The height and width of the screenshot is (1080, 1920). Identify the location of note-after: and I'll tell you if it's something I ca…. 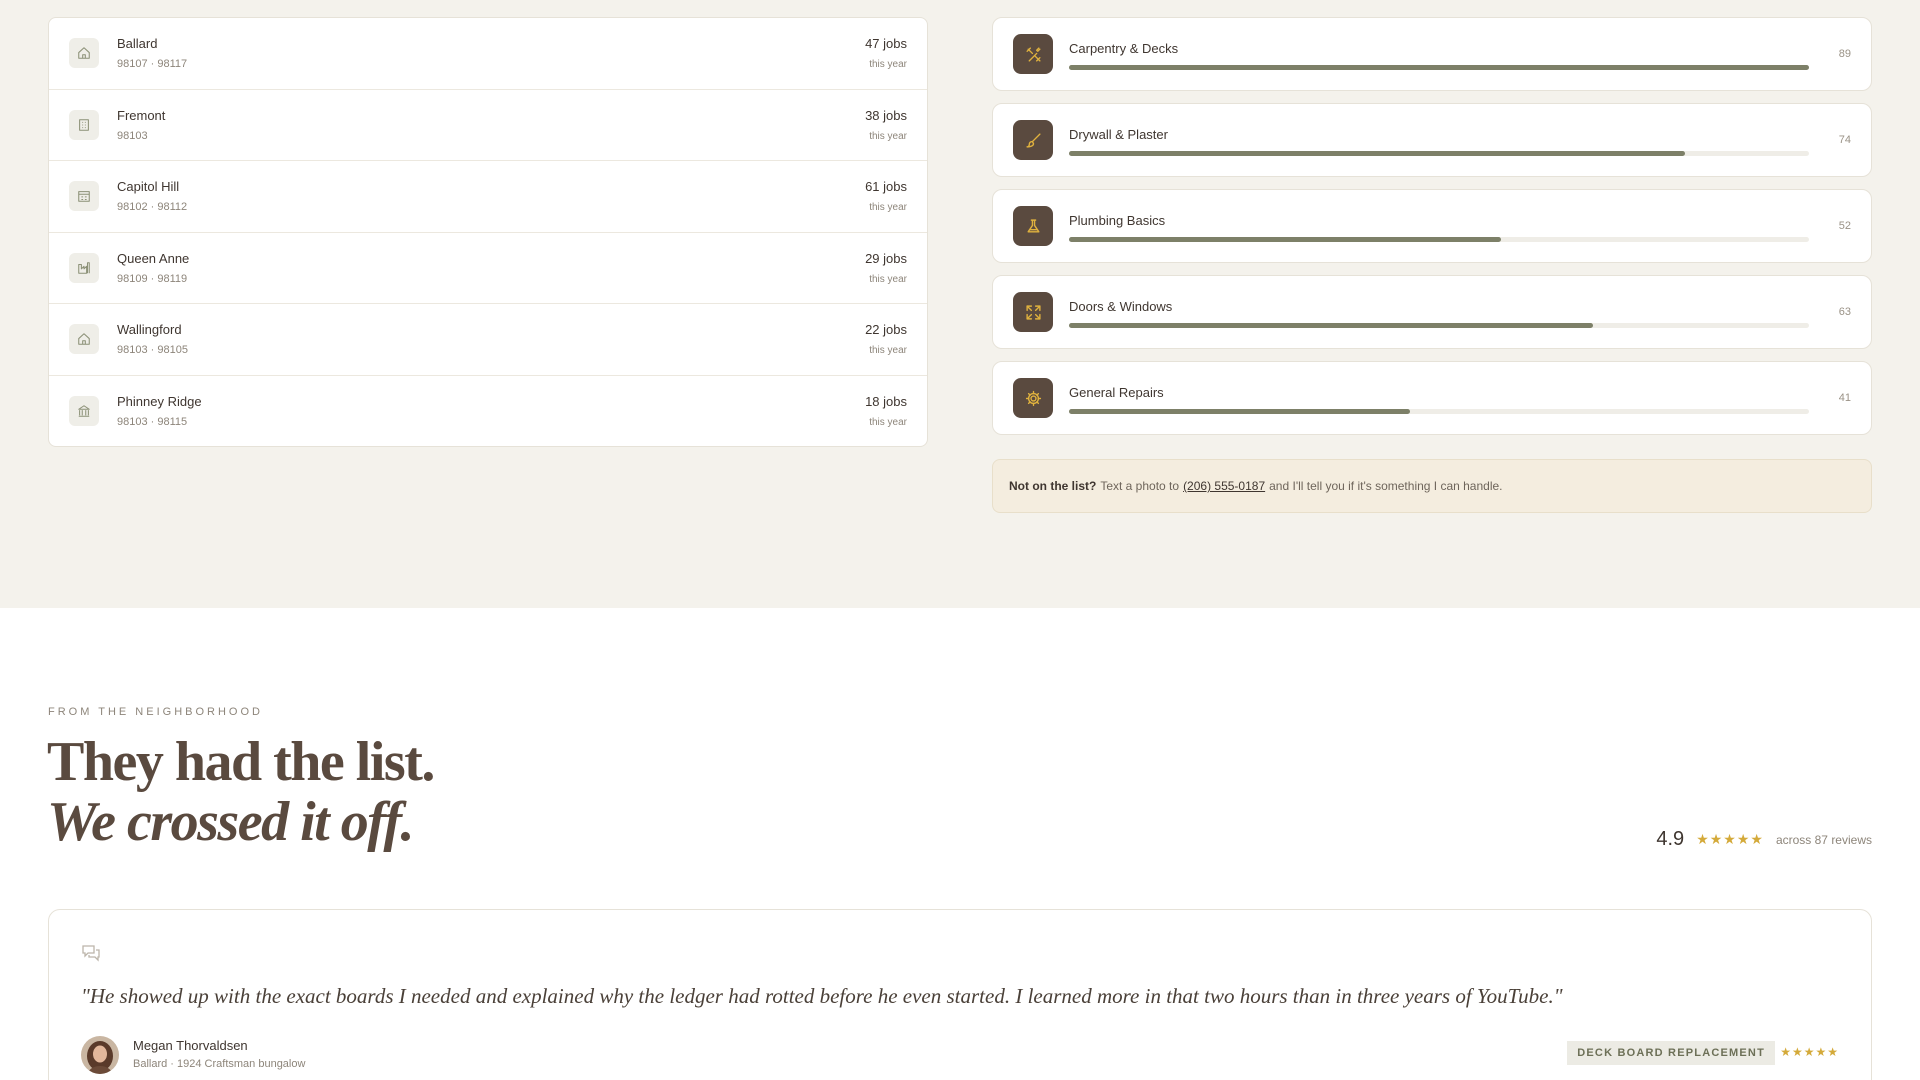
(1386, 486).